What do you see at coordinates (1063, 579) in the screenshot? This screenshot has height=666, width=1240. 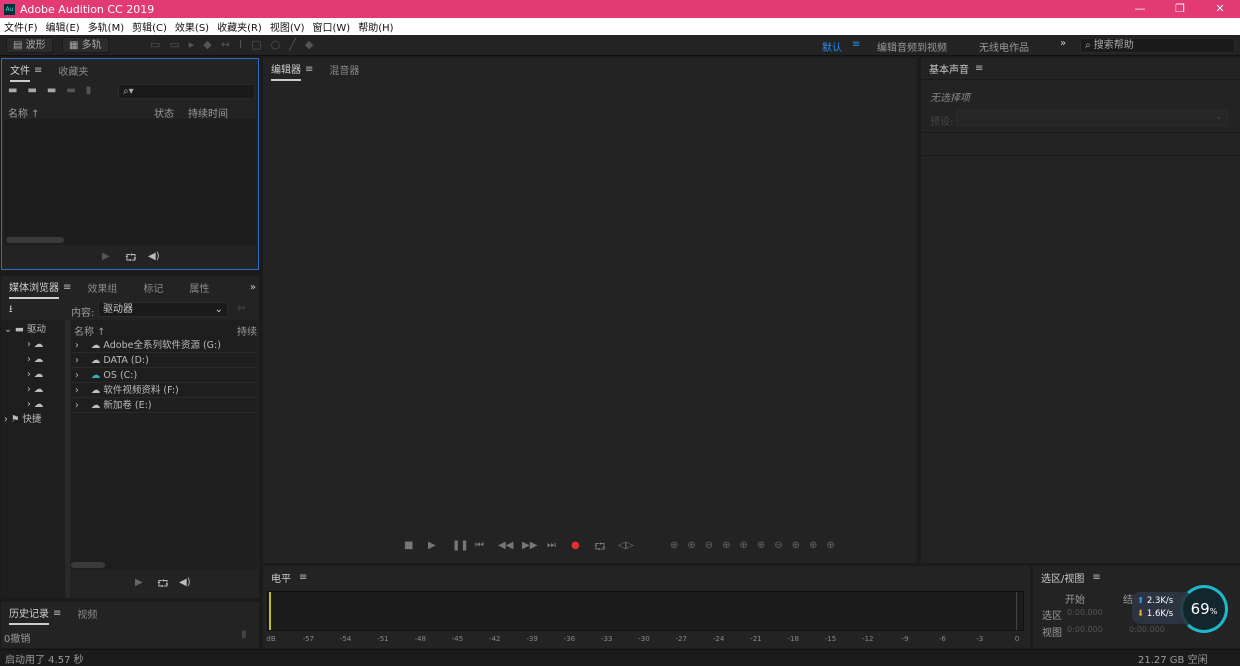 I see `selection-view-title: 选区/视图` at bounding box center [1063, 579].